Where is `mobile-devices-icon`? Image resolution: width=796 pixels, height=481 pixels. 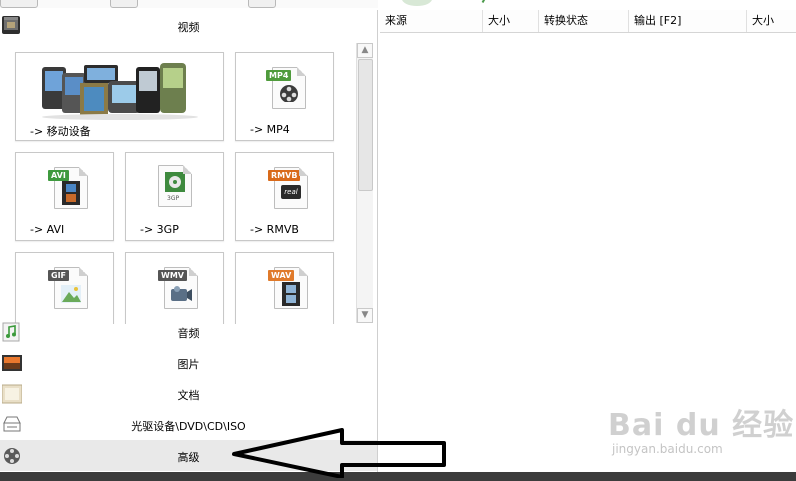
mobile-devices-icon is located at coordinates (120, 91).